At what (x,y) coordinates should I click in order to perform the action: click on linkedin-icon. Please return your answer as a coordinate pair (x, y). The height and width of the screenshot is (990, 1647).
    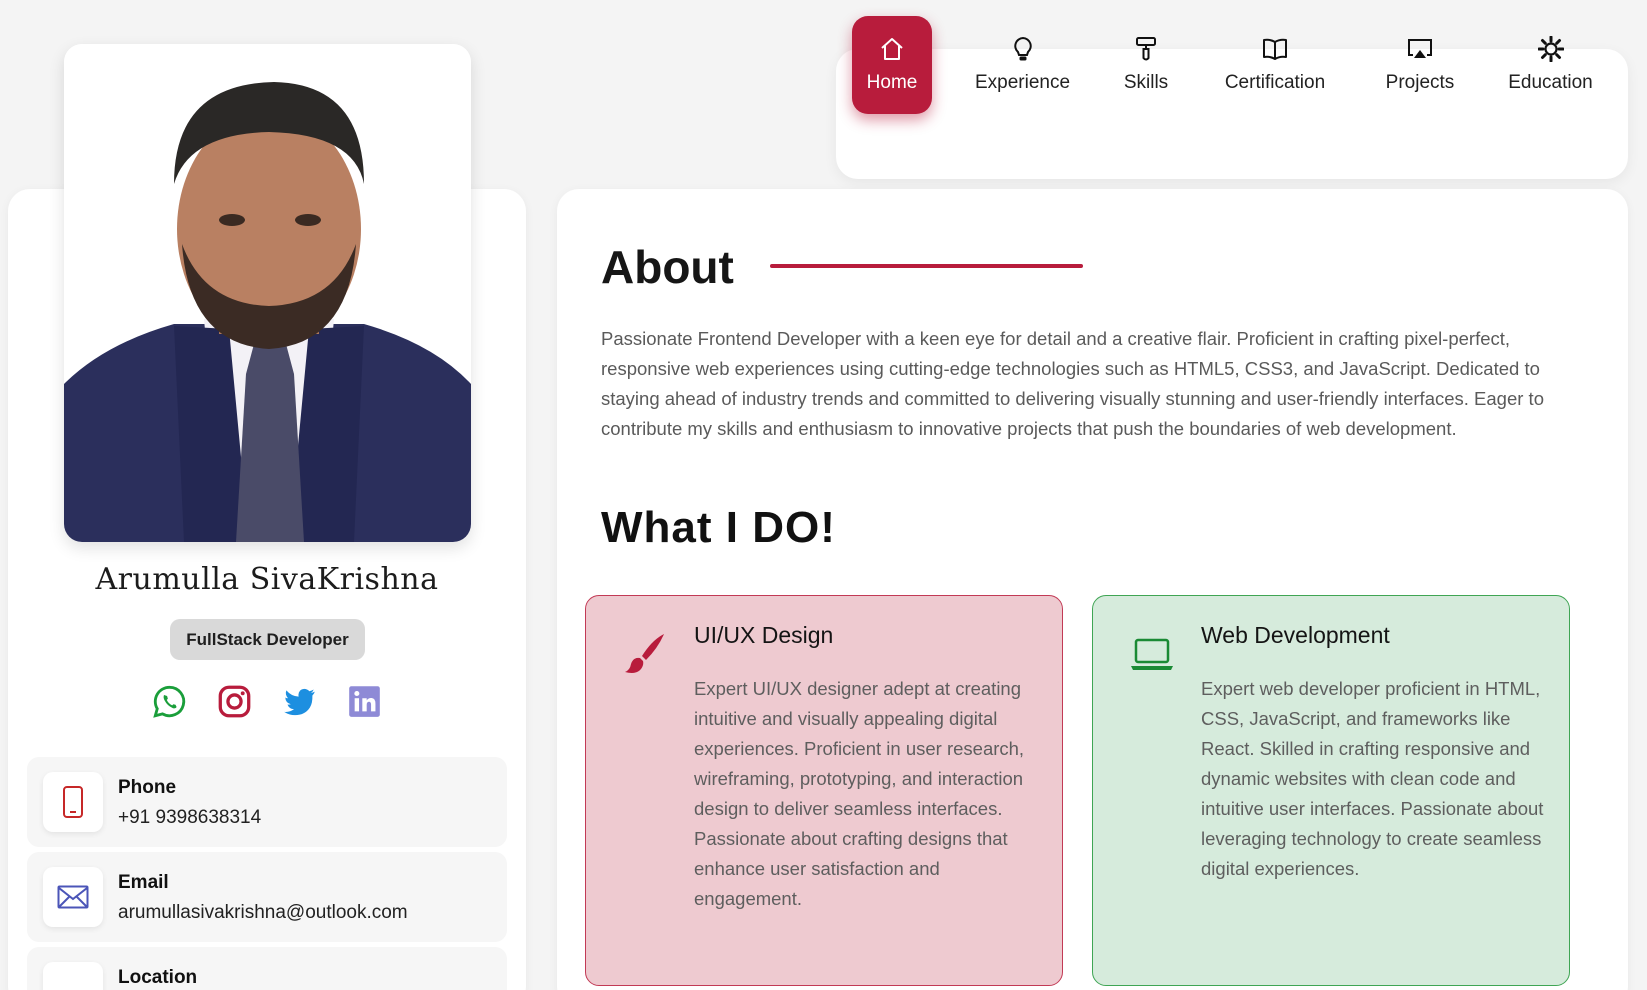
    Looking at the image, I should click on (364, 701).